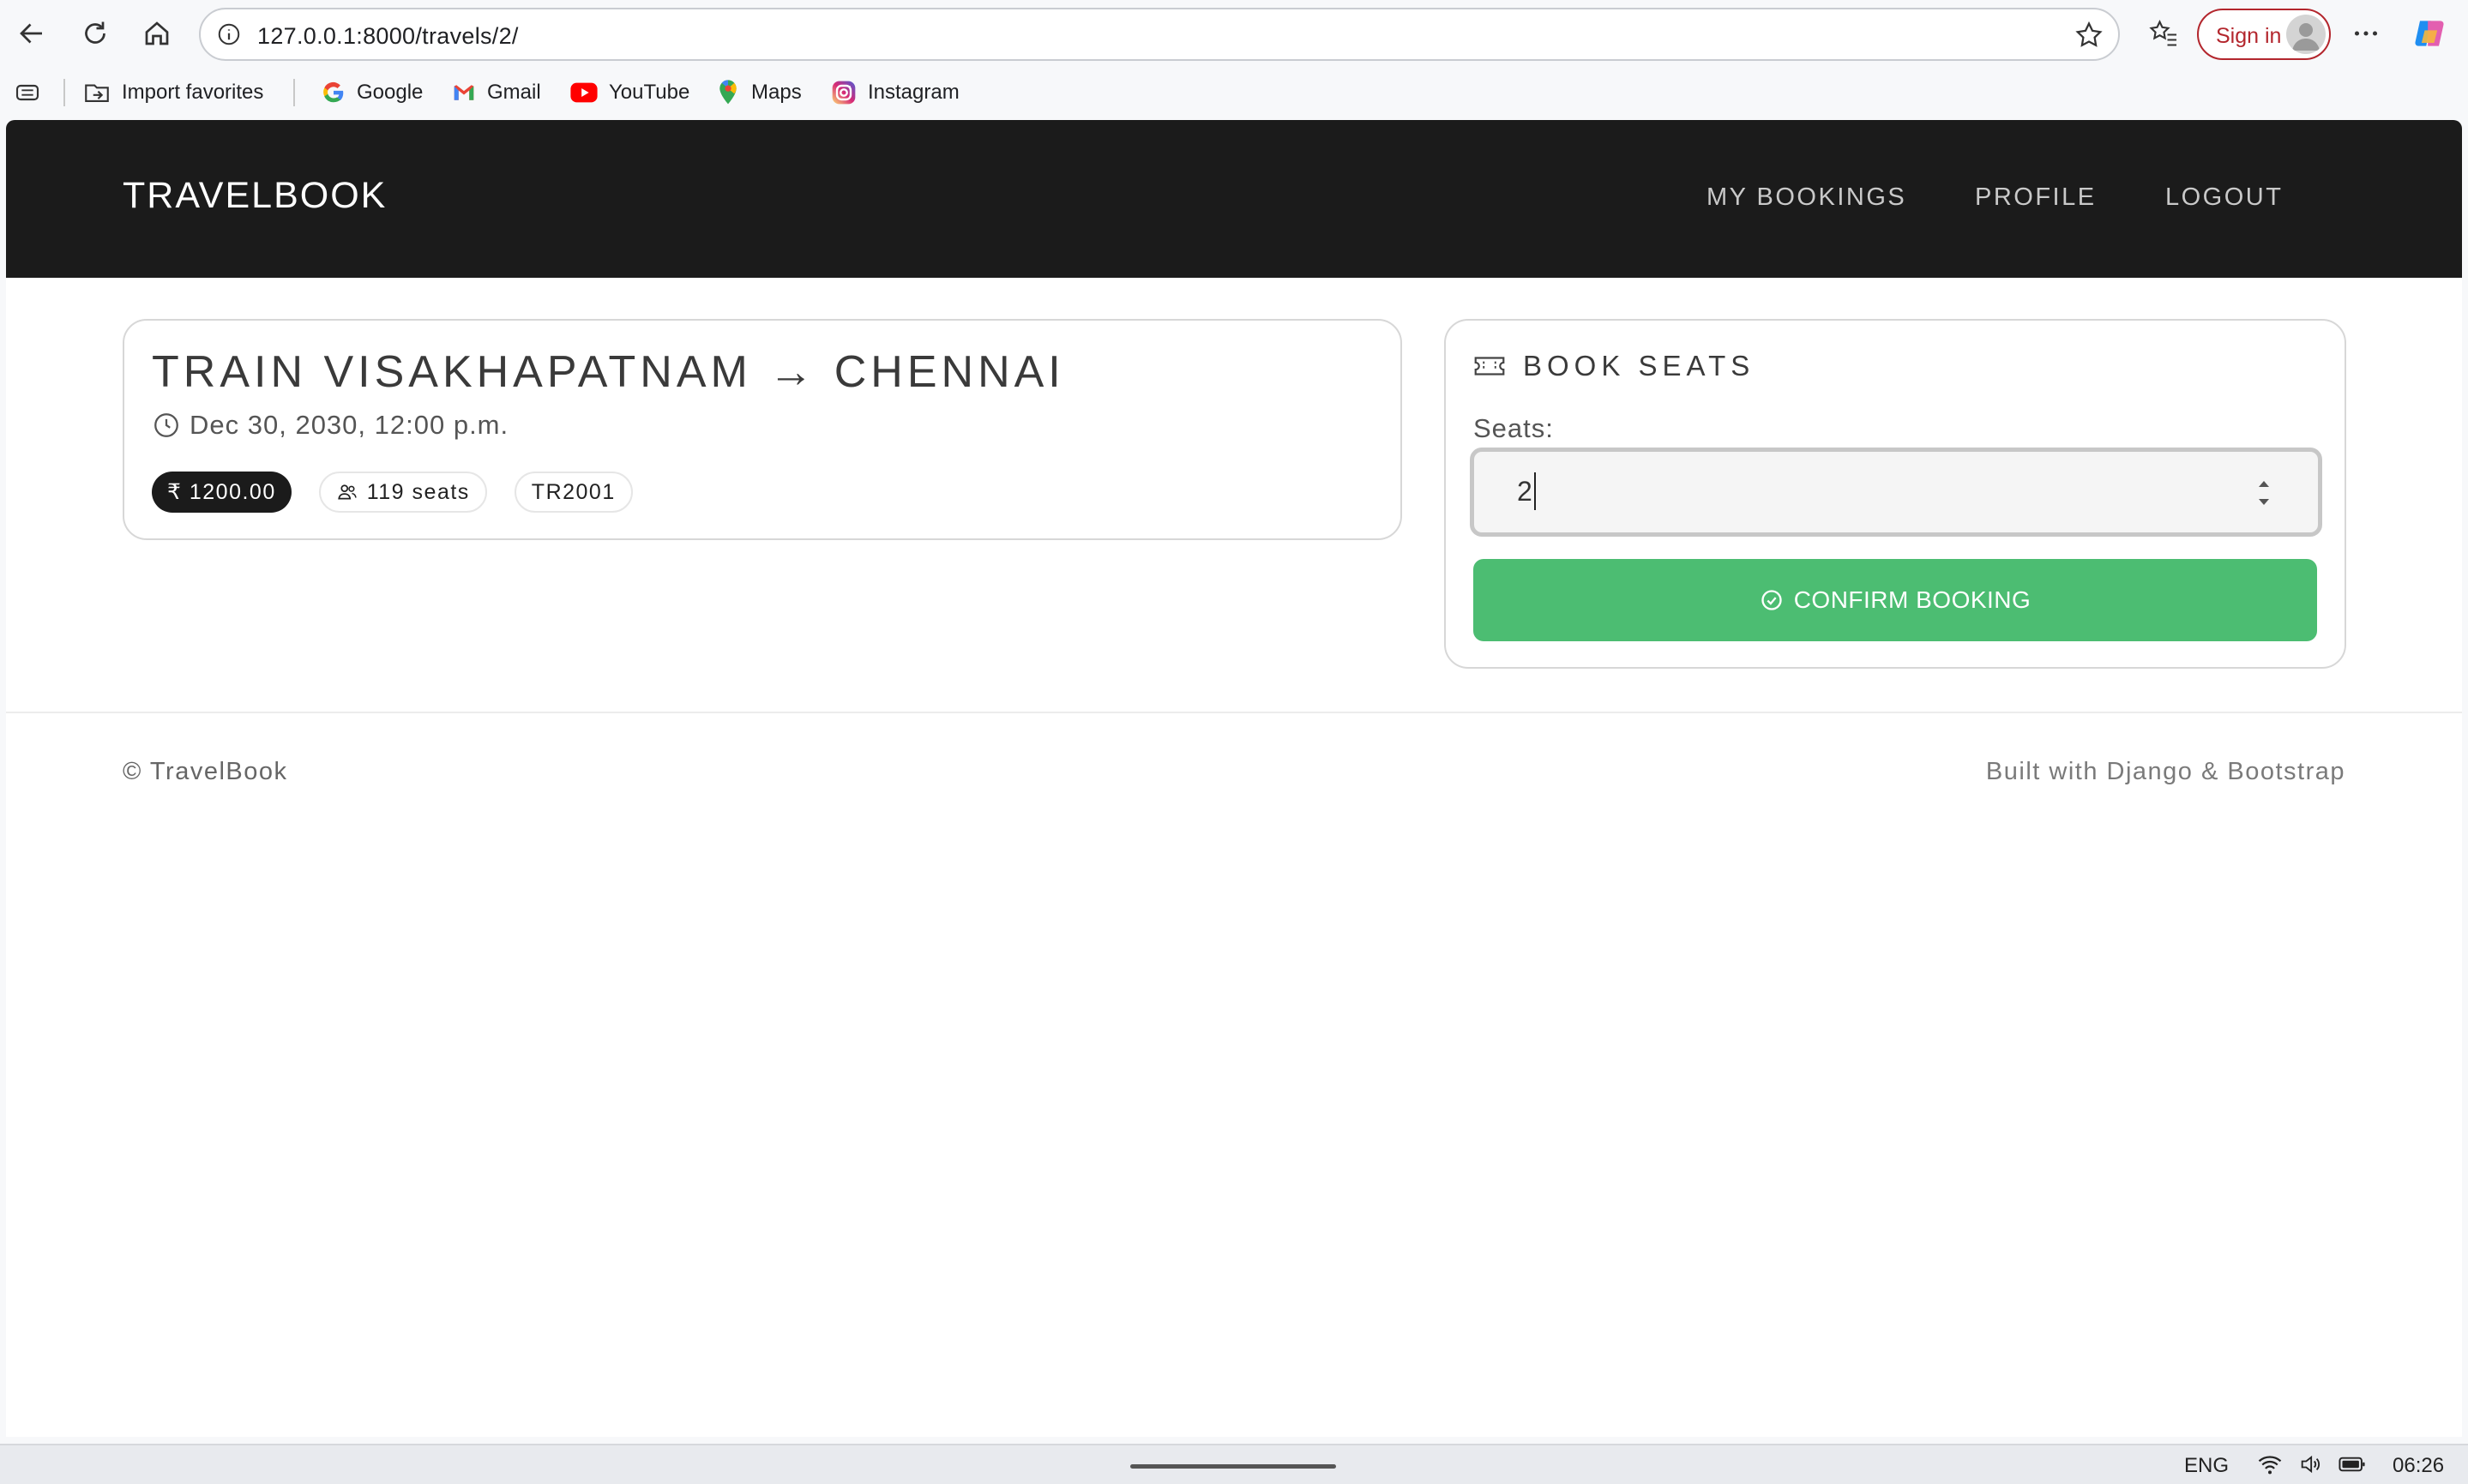 This screenshot has height=1484, width=2468. Describe the element at coordinates (2206, 1466) in the screenshot. I see `language-indicator: ENG` at that location.